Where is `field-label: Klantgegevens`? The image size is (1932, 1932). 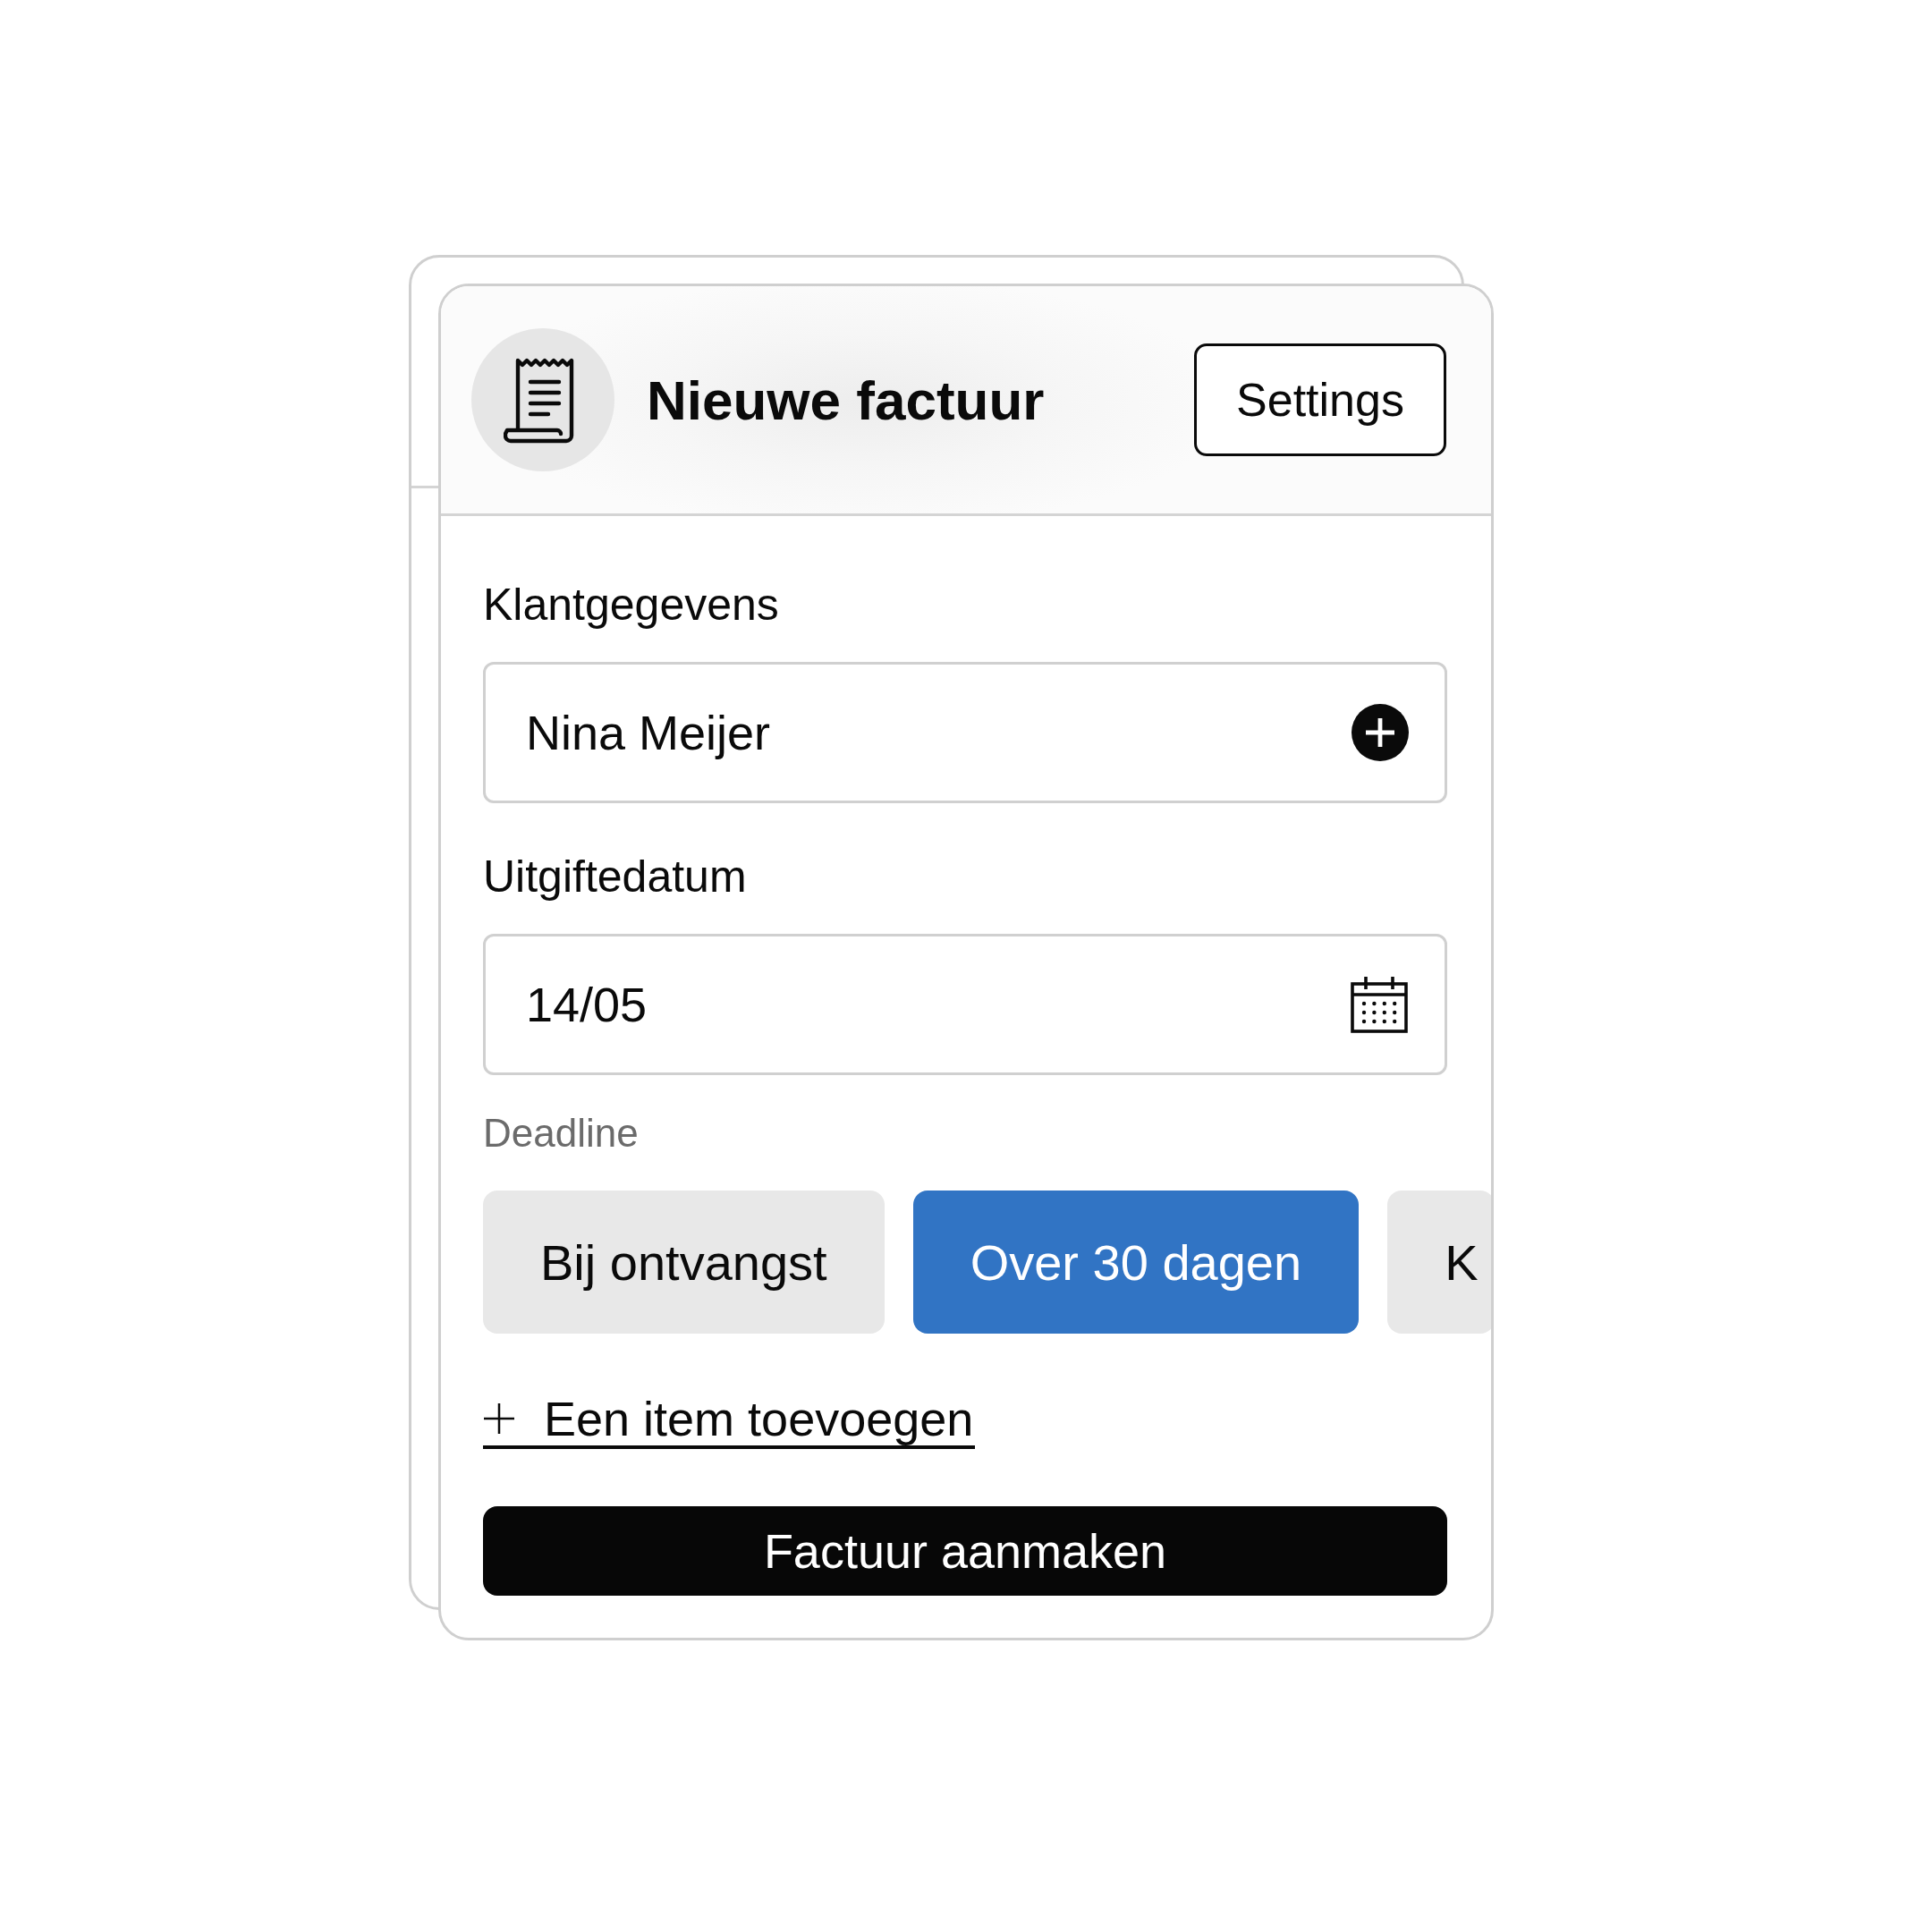
field-label: Klantgegevens is located at coordinates (631, 605).